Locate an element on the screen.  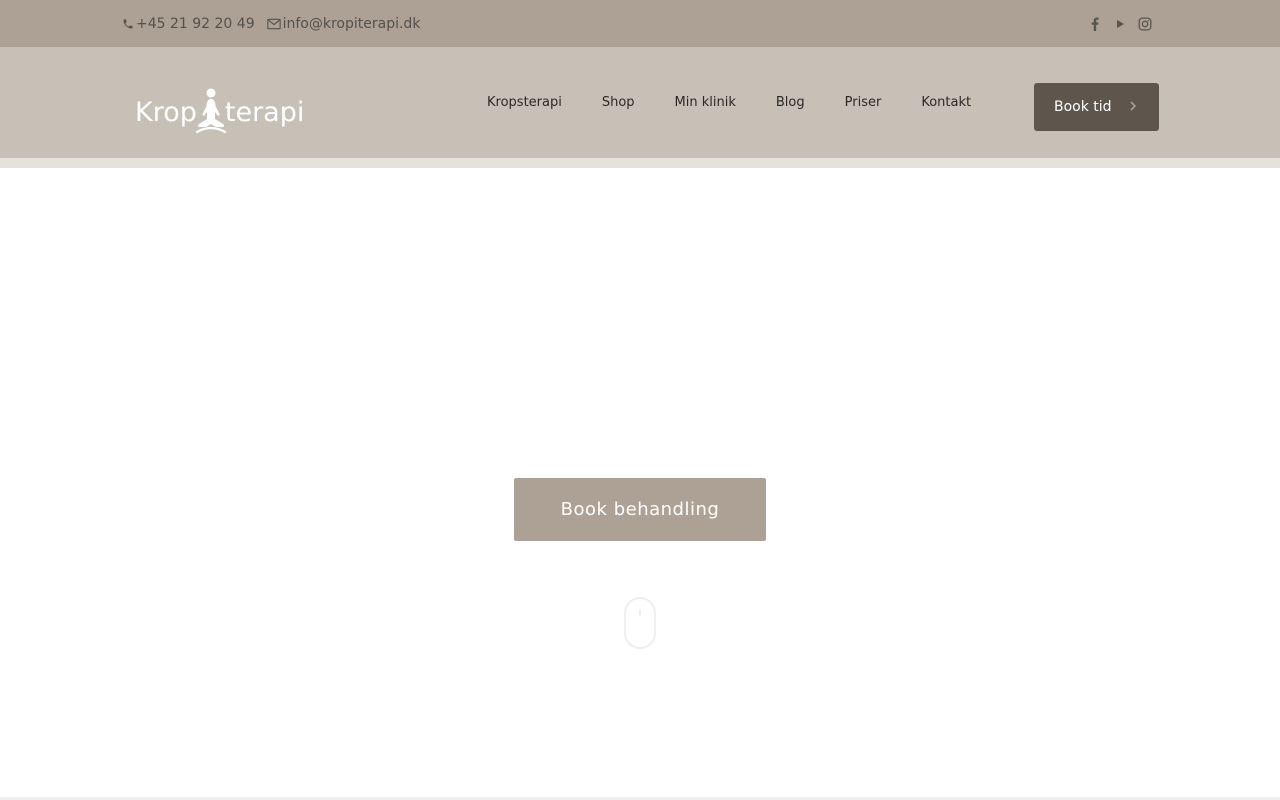
chevron-right-icon is located at coordinates (1133, 106).